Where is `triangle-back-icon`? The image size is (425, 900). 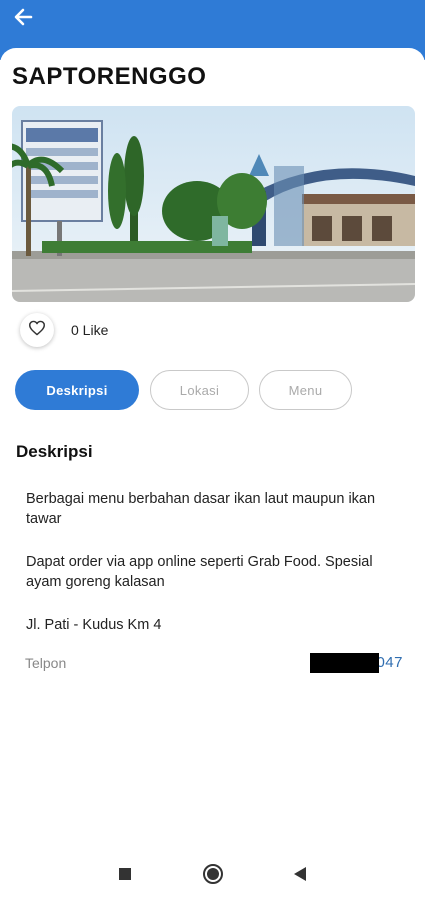 triangle-back-icon is located at coordinates (300, 876).